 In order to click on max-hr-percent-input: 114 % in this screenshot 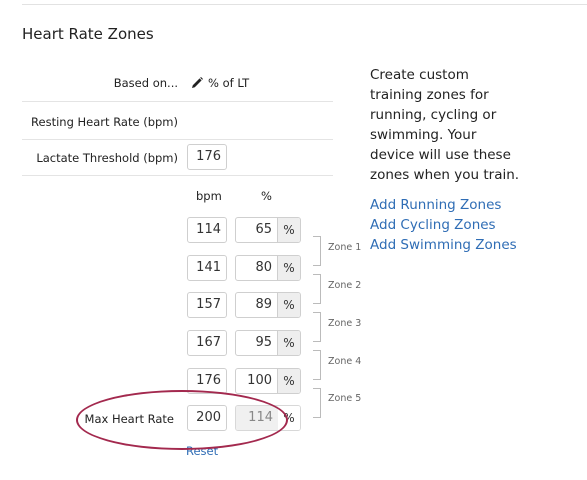, I will do `click(268, 418)`.